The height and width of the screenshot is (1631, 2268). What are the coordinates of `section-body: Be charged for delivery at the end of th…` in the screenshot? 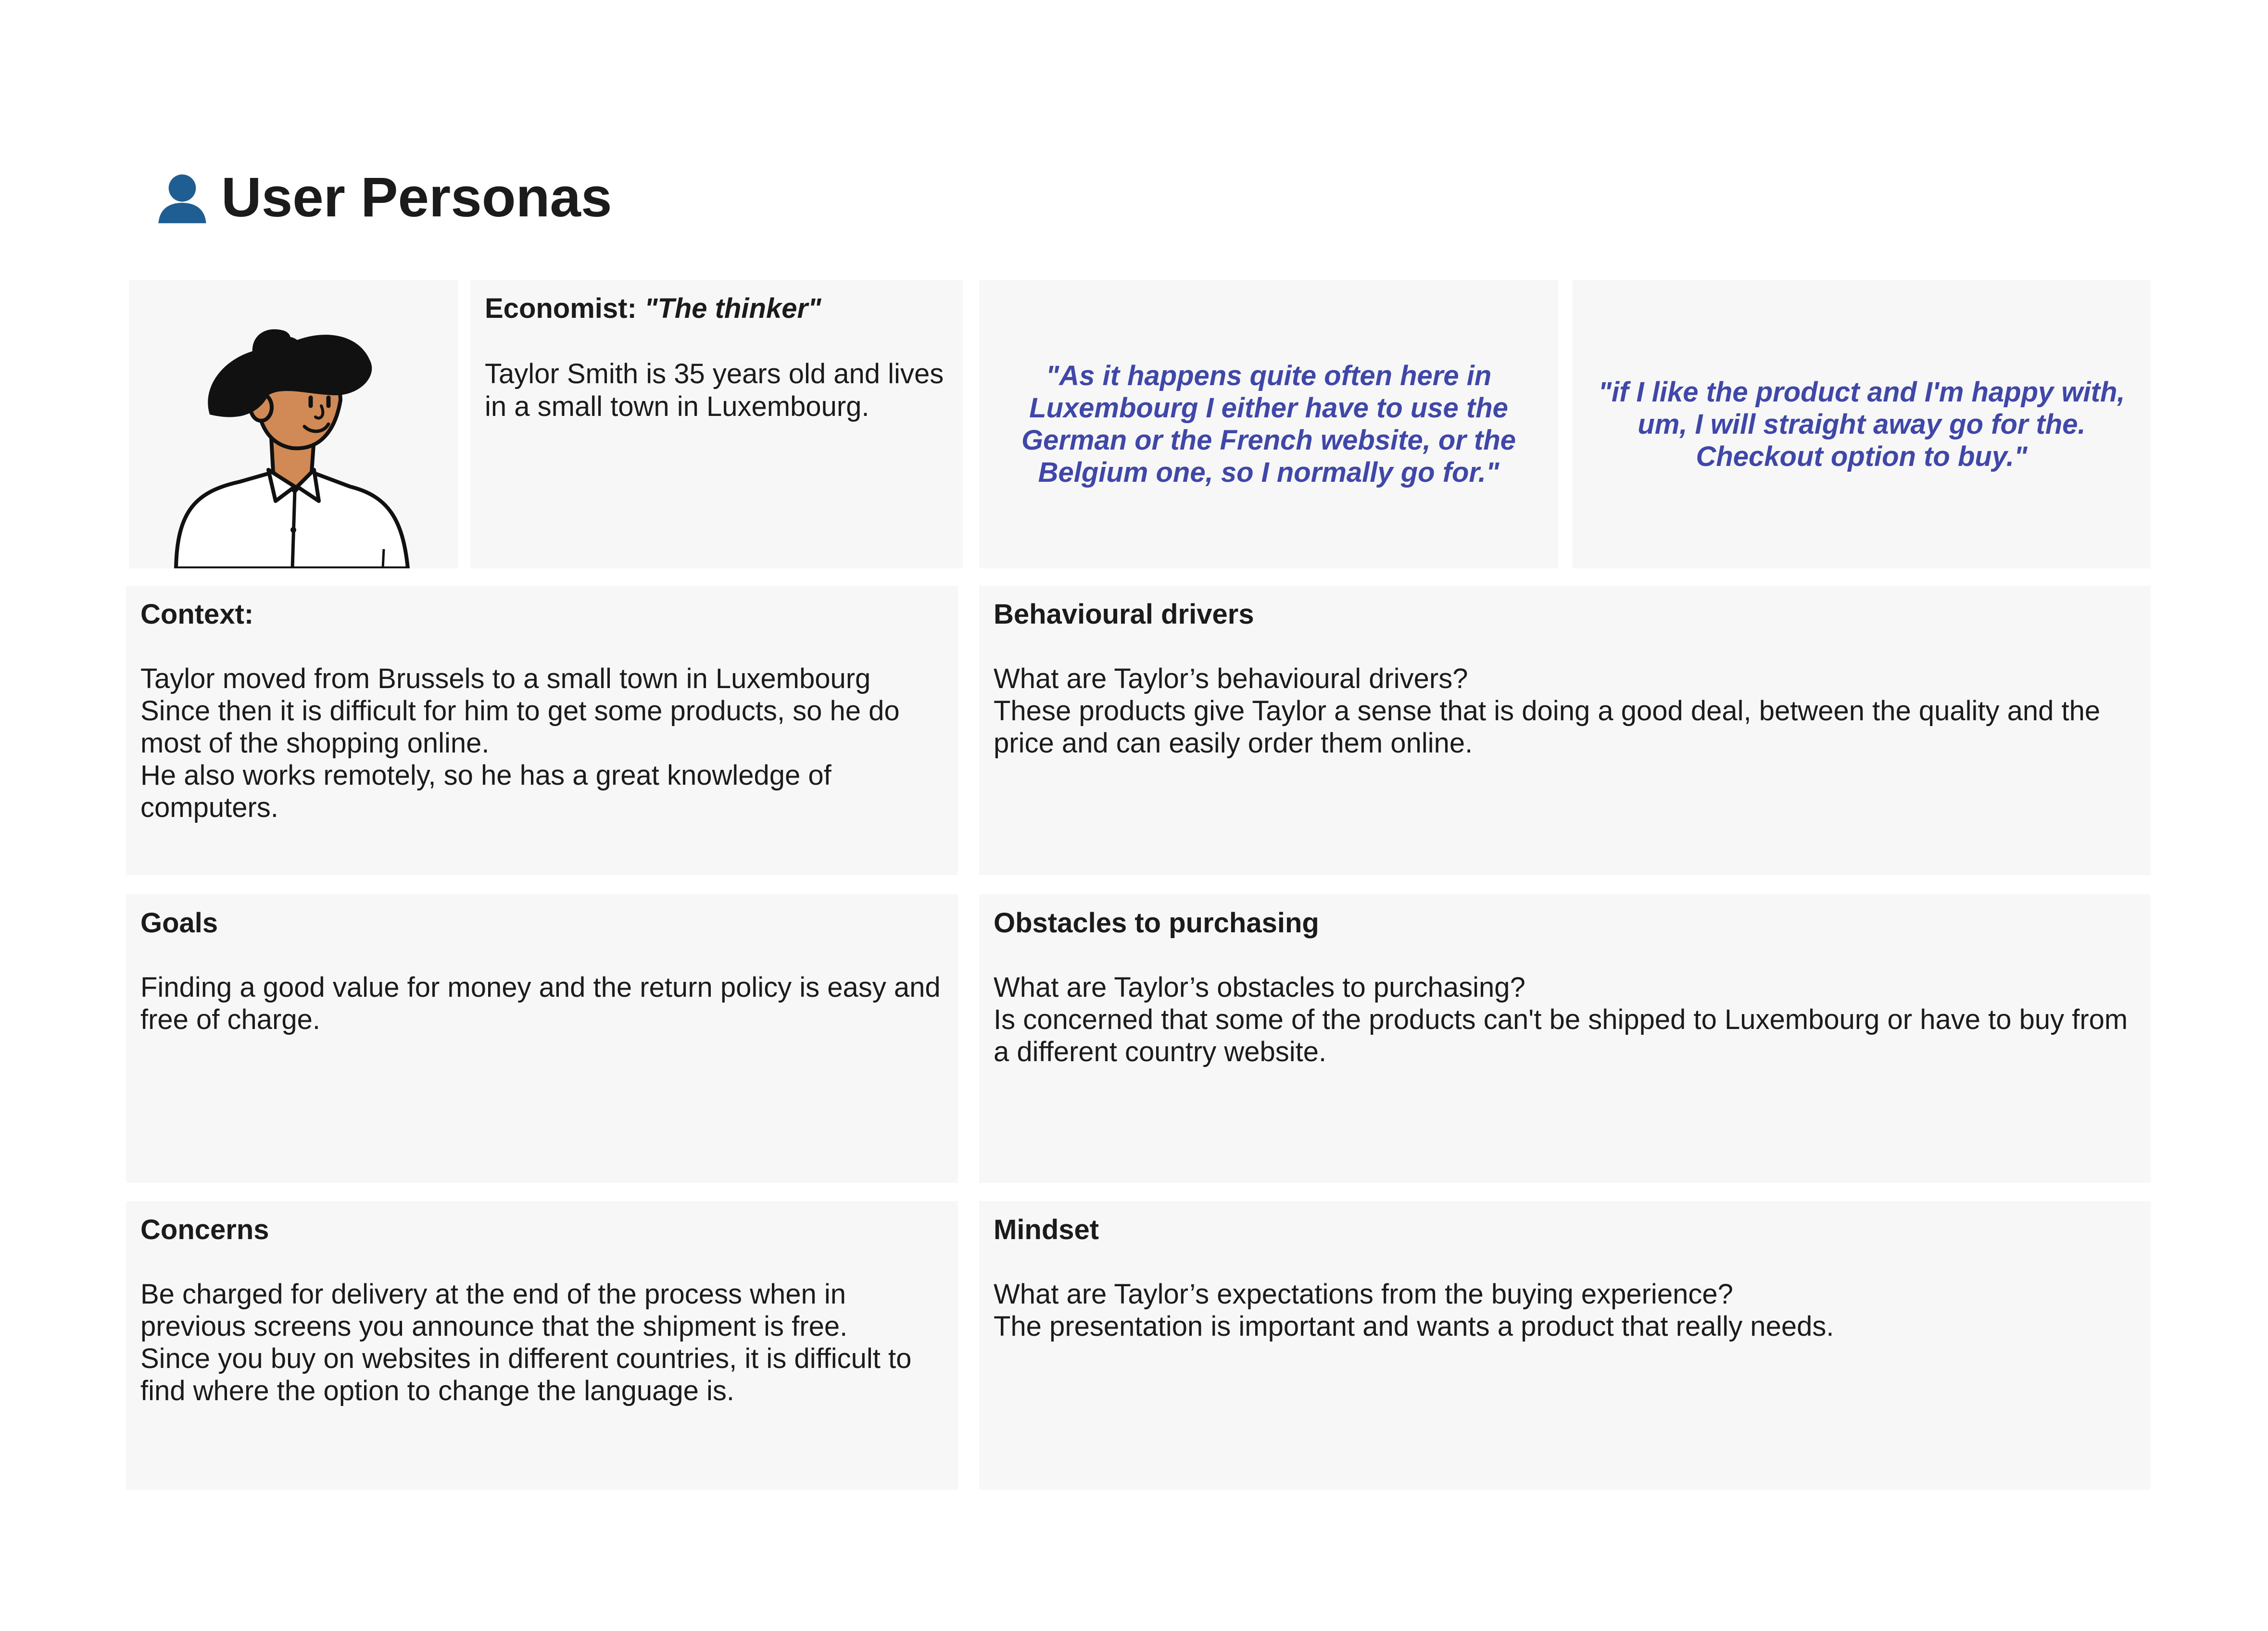 It's located at (542, 1342).